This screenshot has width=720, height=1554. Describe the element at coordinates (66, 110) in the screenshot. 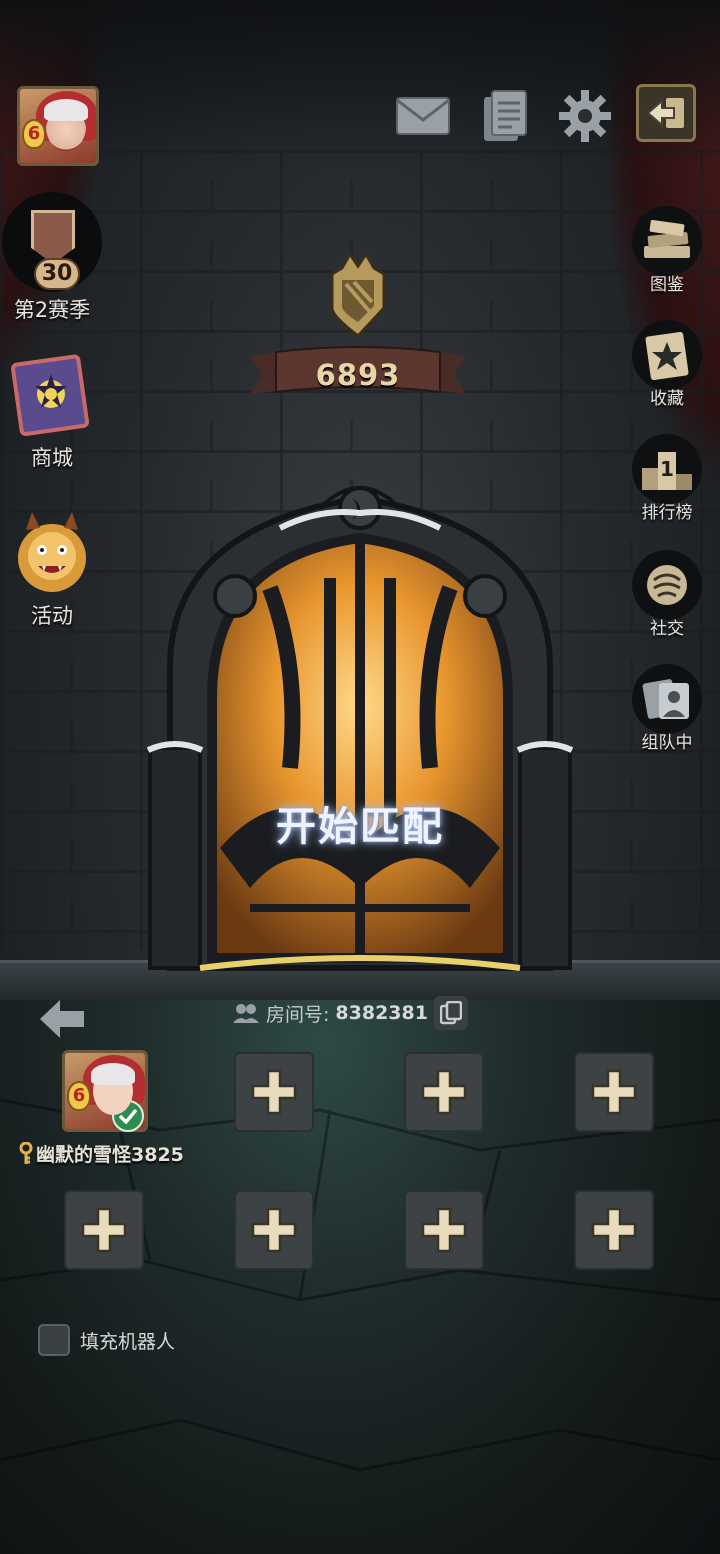

I see `avatar-hair` at that location.